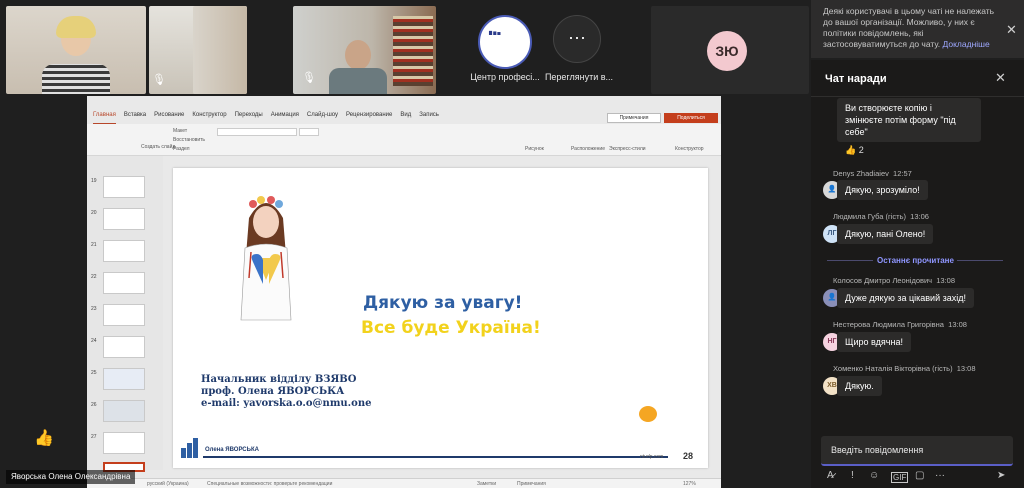 This screenshot has width=1024, height=488. I want to click on chat-message: Дуже дякую за цікавий захід!, so click(905, 298).